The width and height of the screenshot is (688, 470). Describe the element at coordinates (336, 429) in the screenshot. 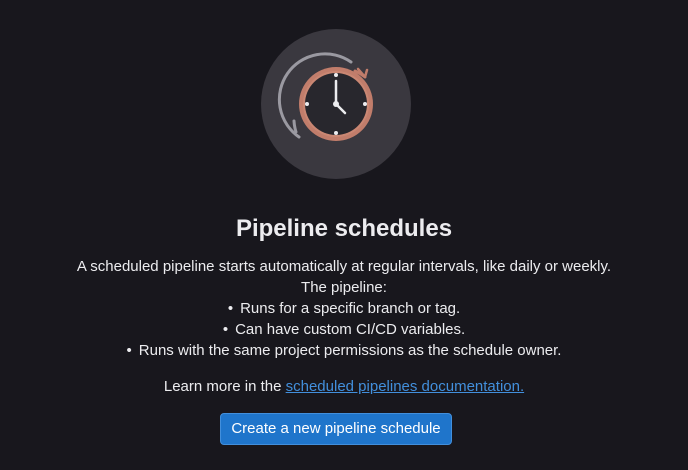

I see `create-pipeline-schedule-button: Create a new pipeline schedule` at that location.